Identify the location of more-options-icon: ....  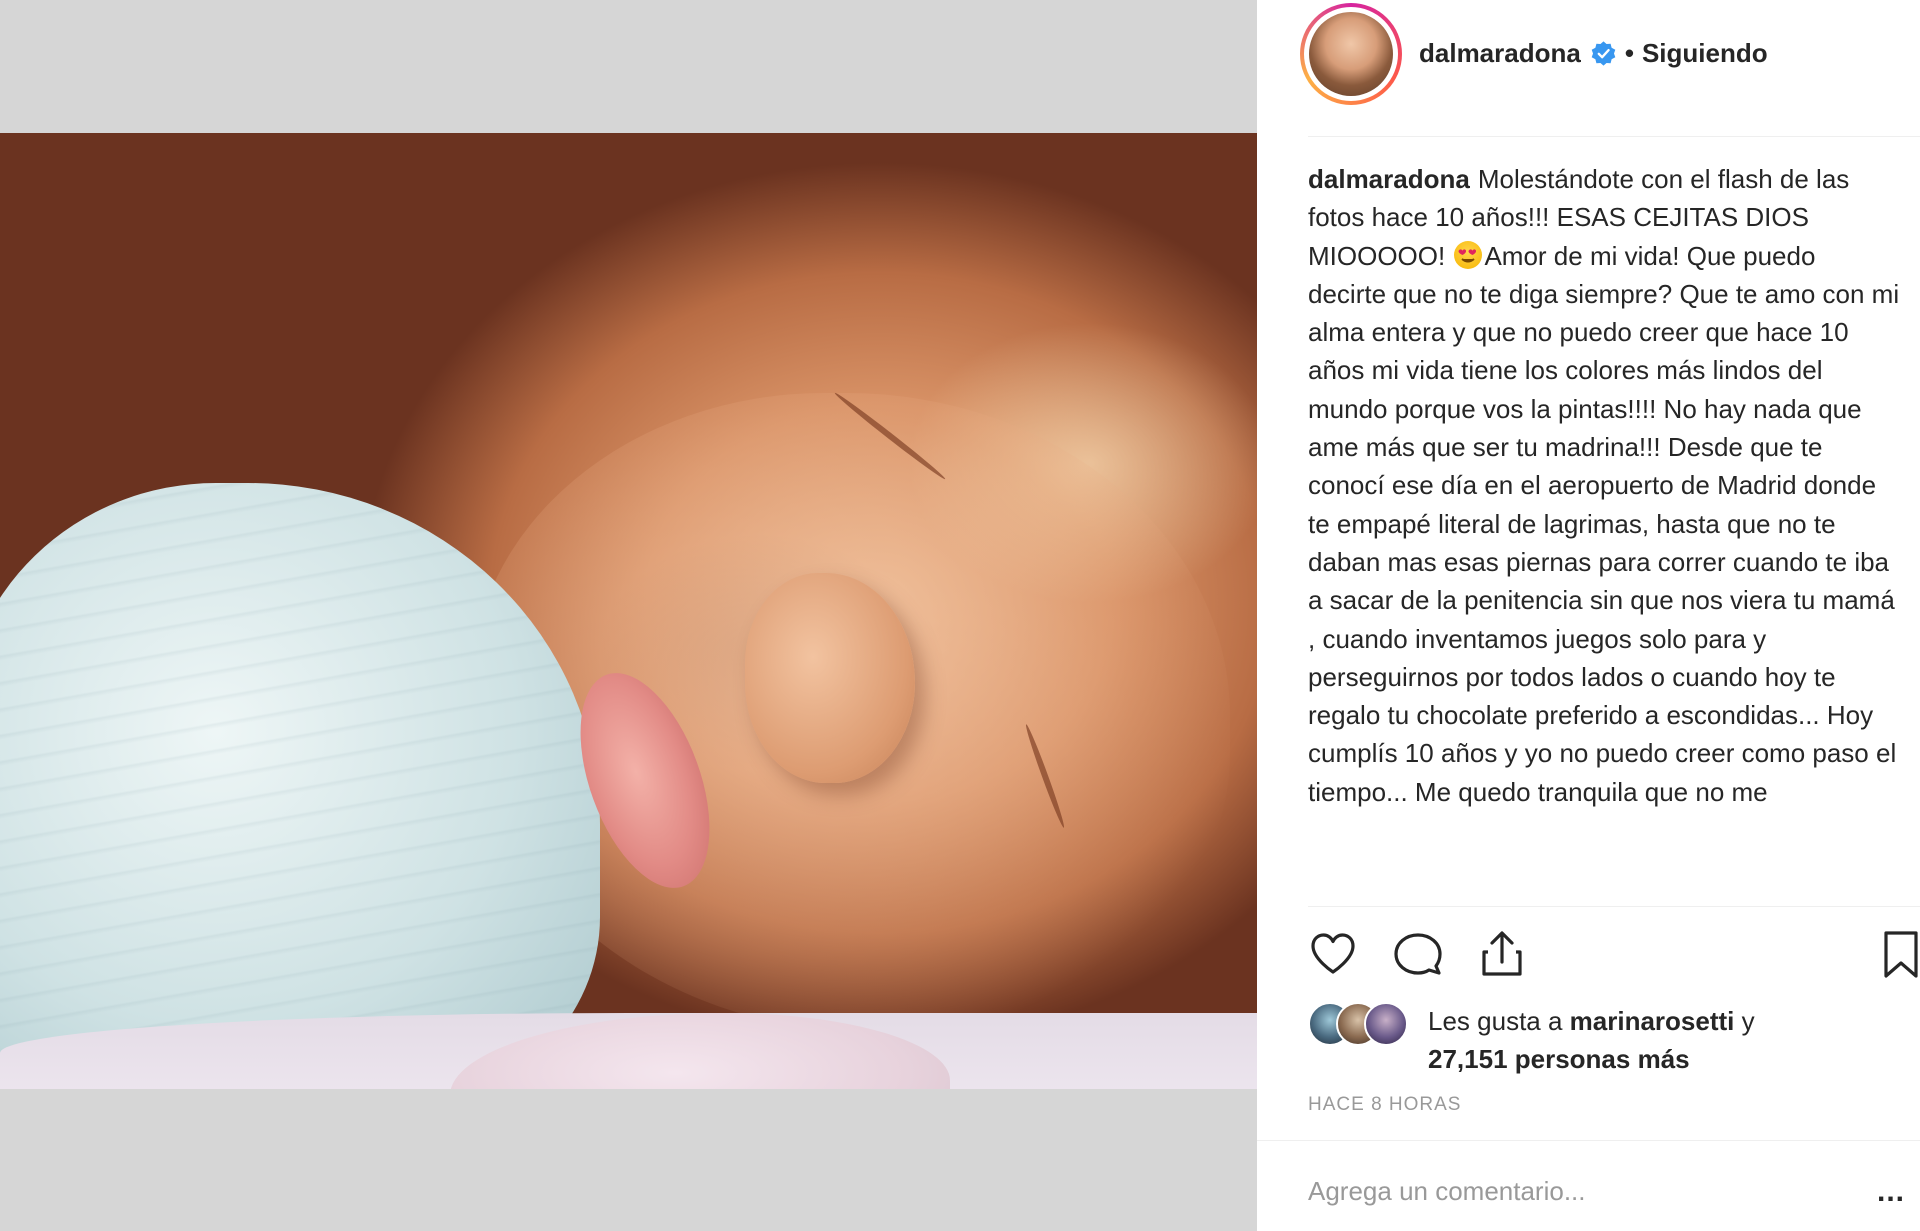
(1891, 1192).